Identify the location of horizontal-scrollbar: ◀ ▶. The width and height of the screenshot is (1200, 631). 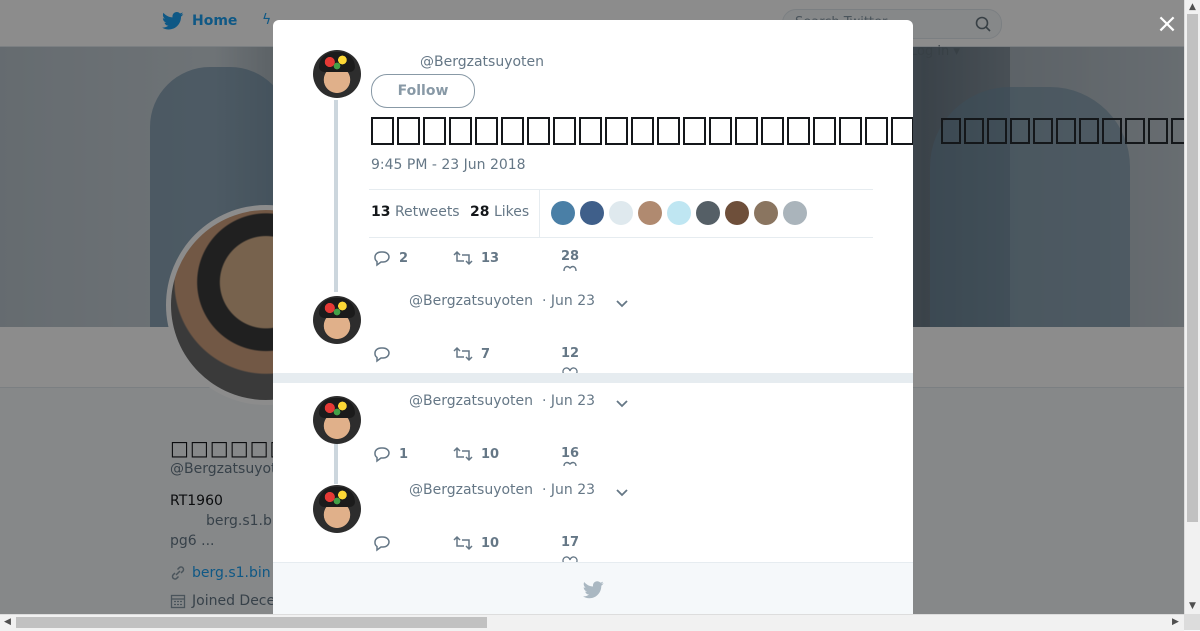
(592, 622).